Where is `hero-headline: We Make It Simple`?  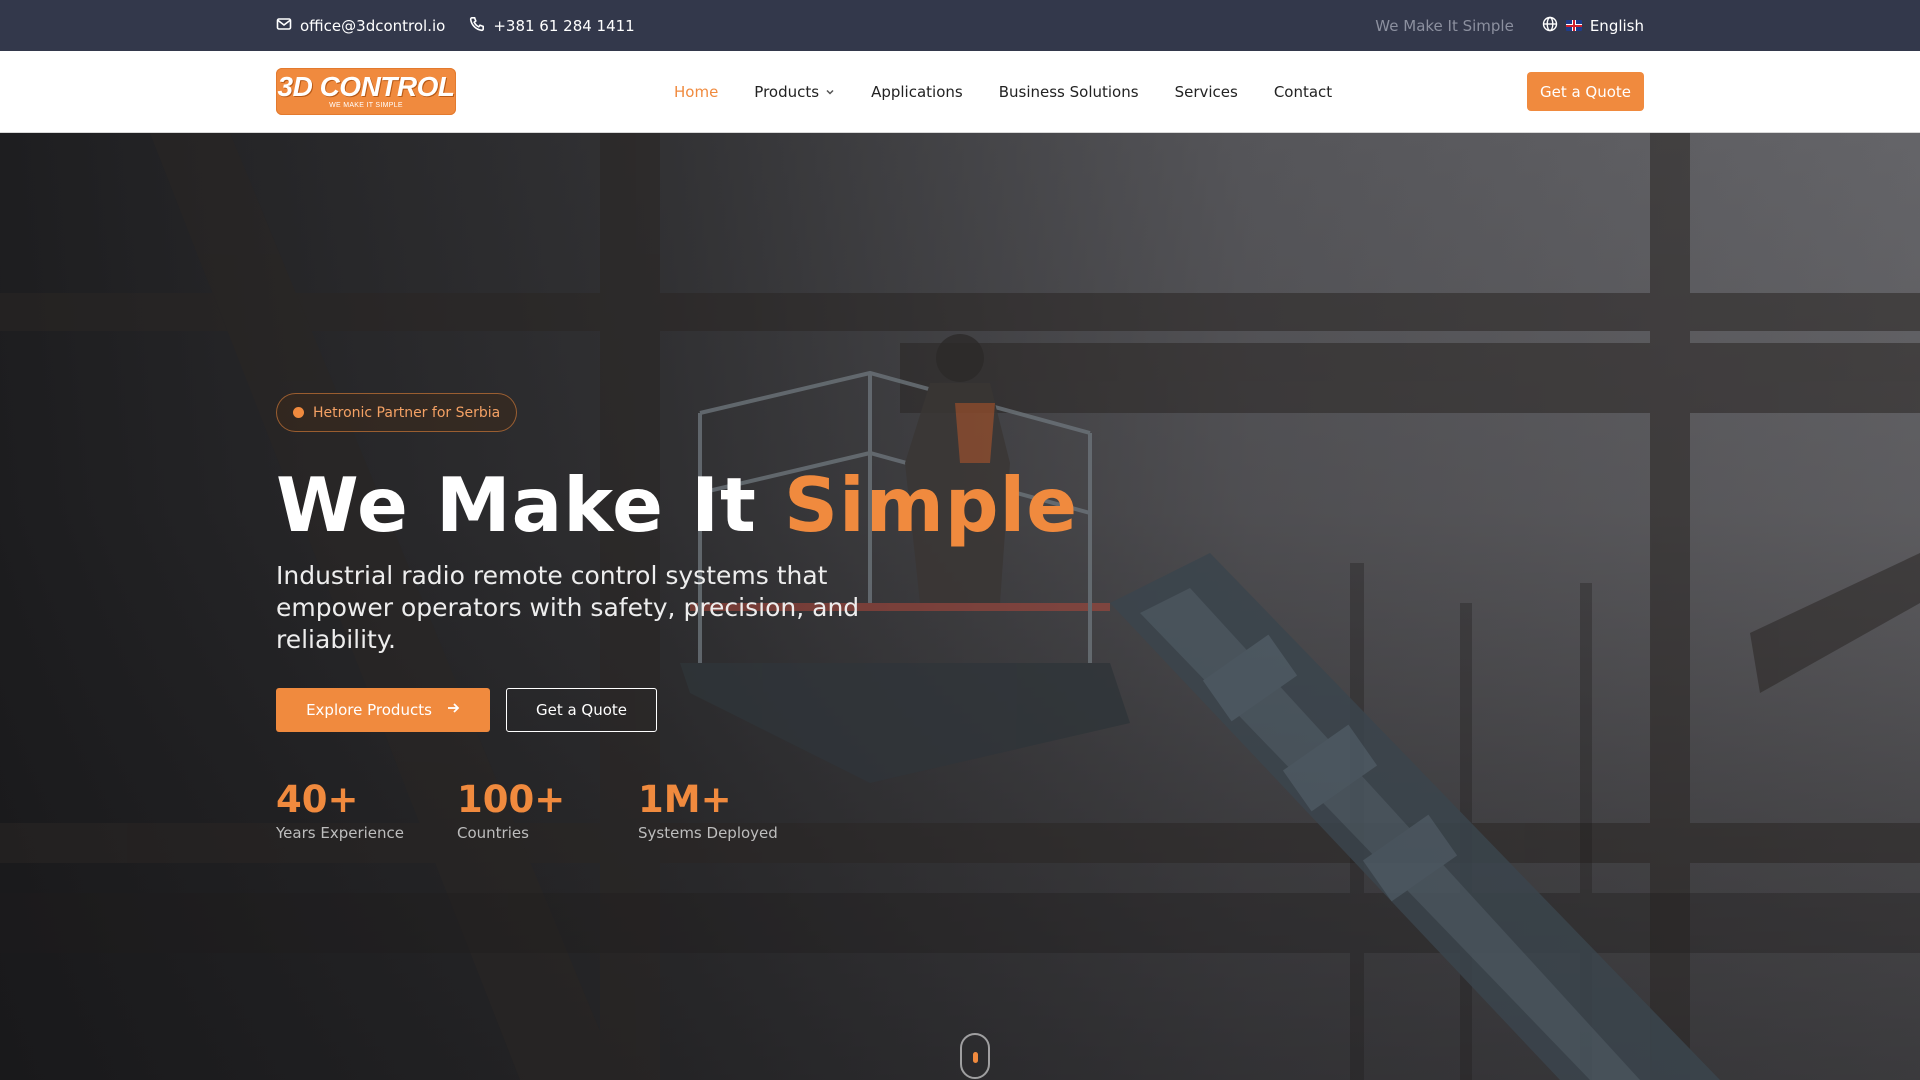 hero-headline: We Make It Simple is located at coordinates (677, 505).